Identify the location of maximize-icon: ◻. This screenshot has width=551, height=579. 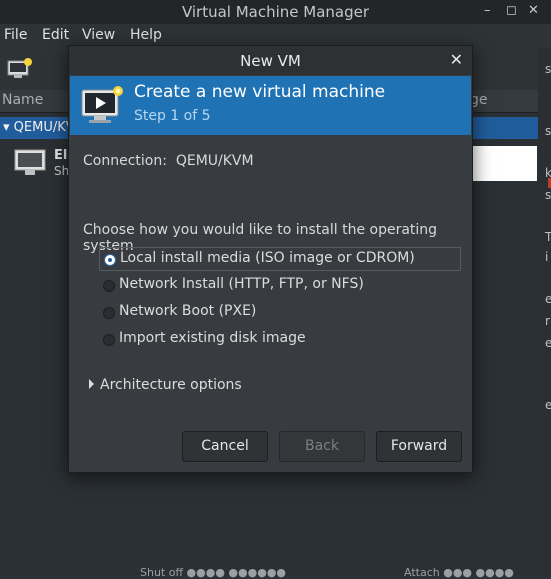
(511, 10).